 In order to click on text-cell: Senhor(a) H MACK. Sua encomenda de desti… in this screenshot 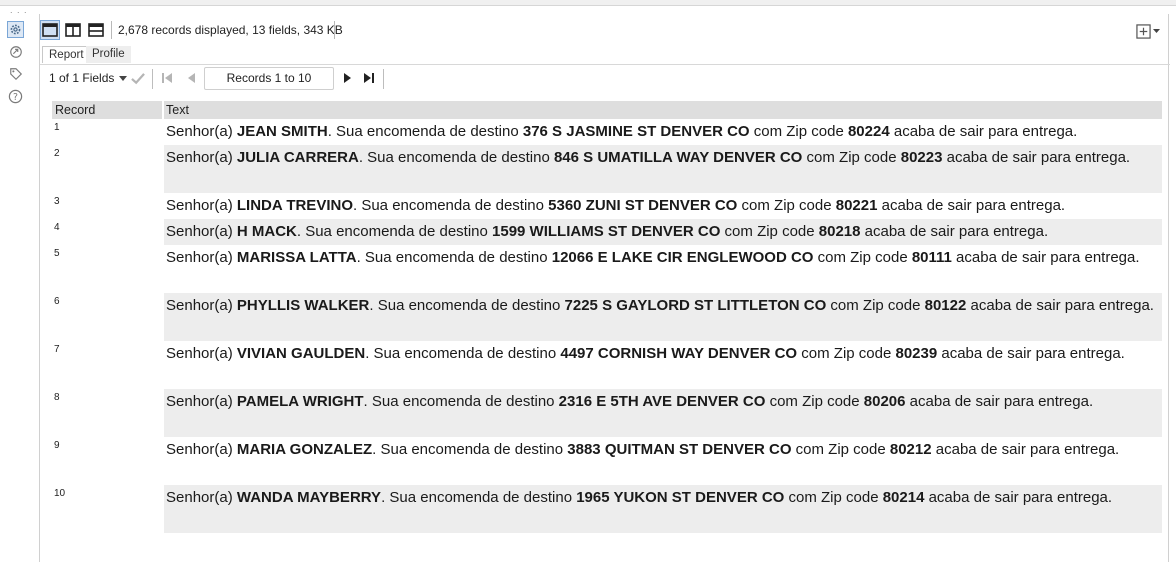, I will do `click(663, 232)`.